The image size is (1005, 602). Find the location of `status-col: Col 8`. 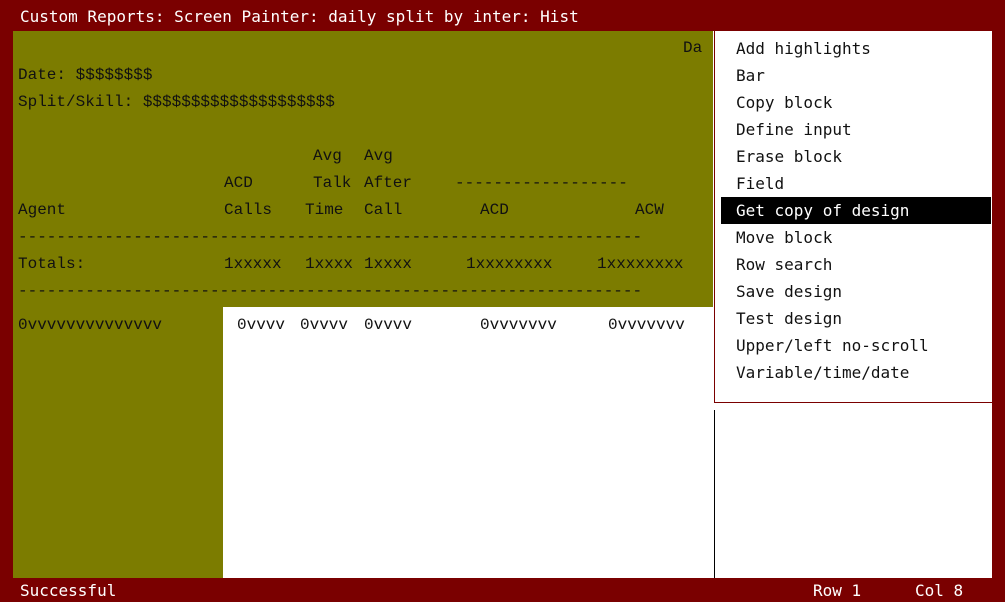

status-col: Col 8 is located at coordinates (939, 590).